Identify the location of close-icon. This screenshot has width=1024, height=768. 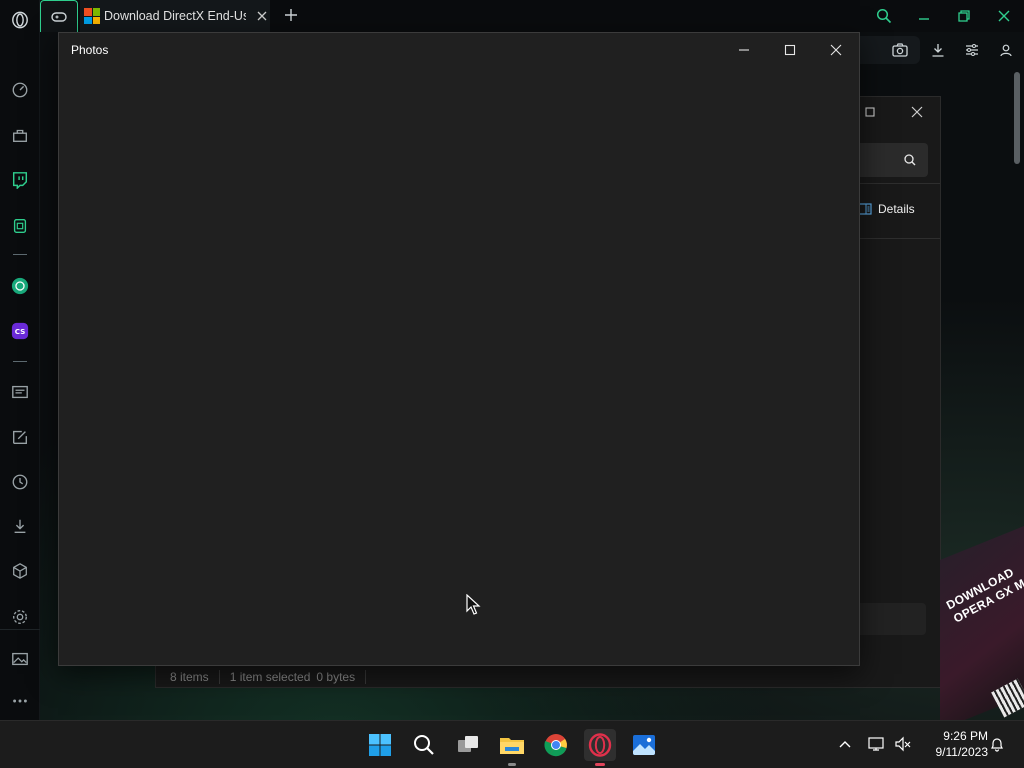
(836, 50).